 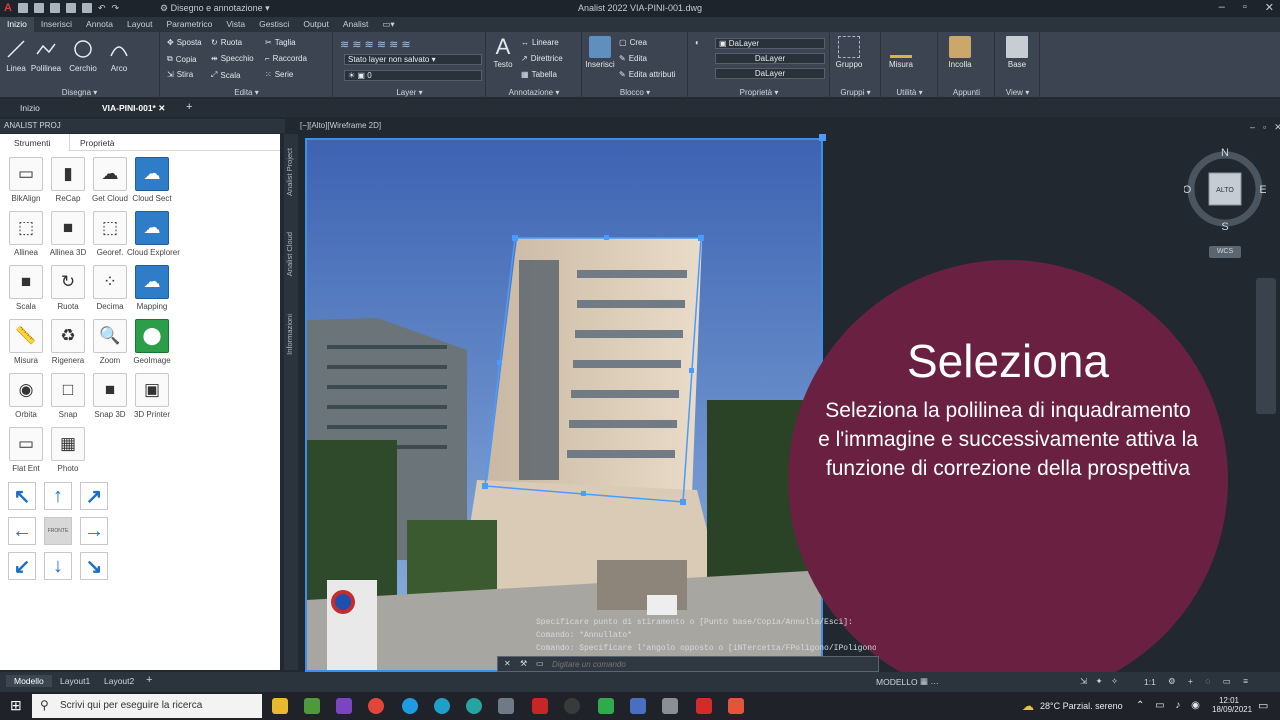 I want to click on layer-current-combo: ☀ ▣ 0, so click(x=413, y=75).